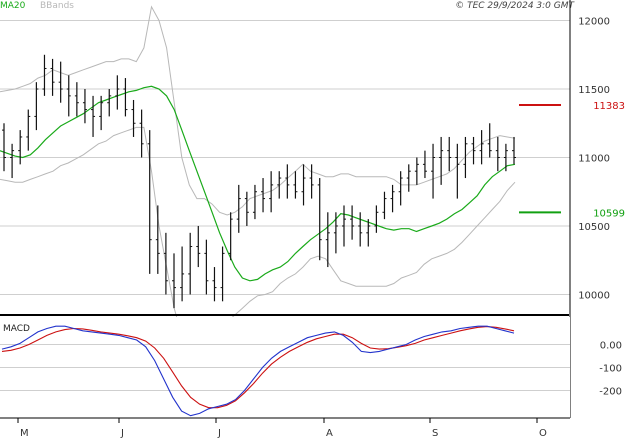 The image size is (627, 440). I want to click on macd-panel-title: MACD, so click(16, 329).